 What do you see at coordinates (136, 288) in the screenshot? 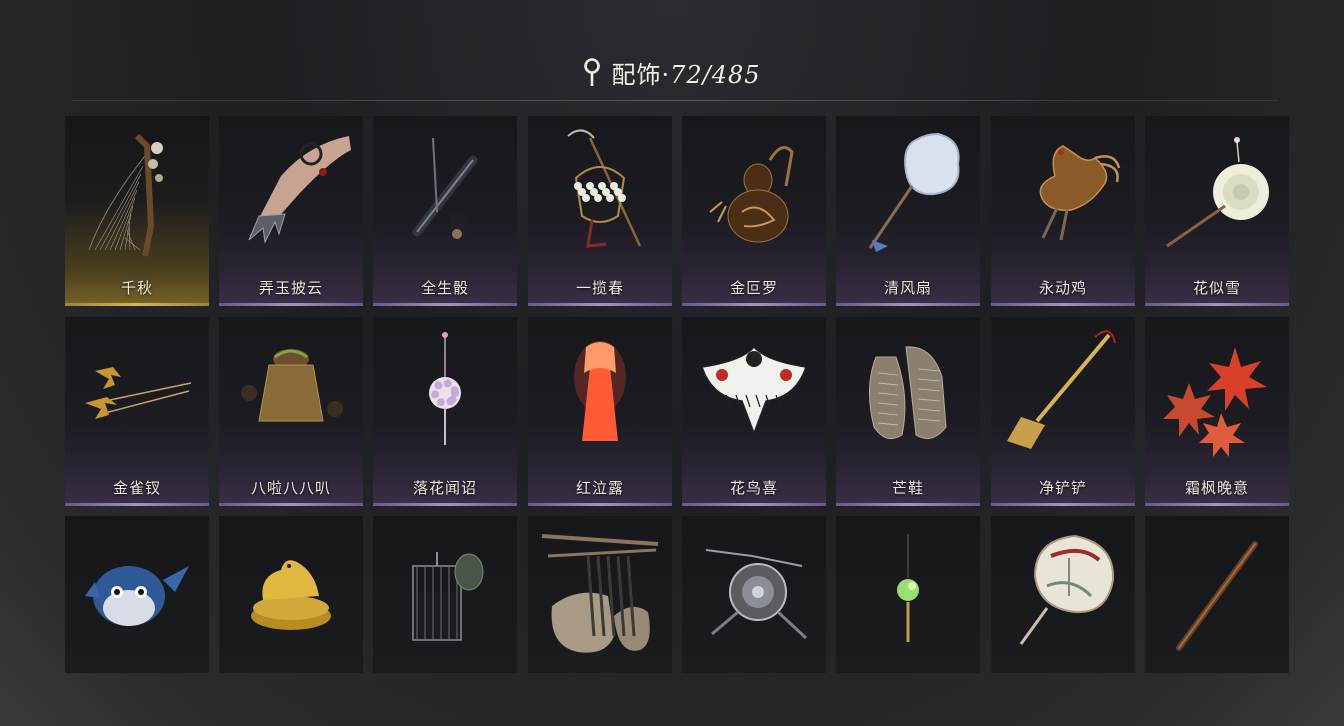
I see `accessory-name: 千秋` at bounding box center [136, 288].